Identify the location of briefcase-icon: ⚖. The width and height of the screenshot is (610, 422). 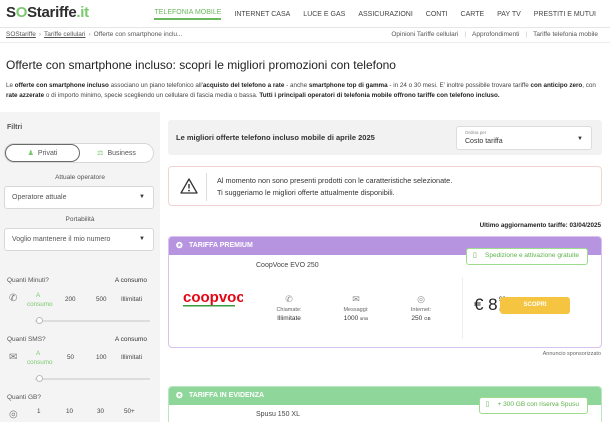
(100, 153).